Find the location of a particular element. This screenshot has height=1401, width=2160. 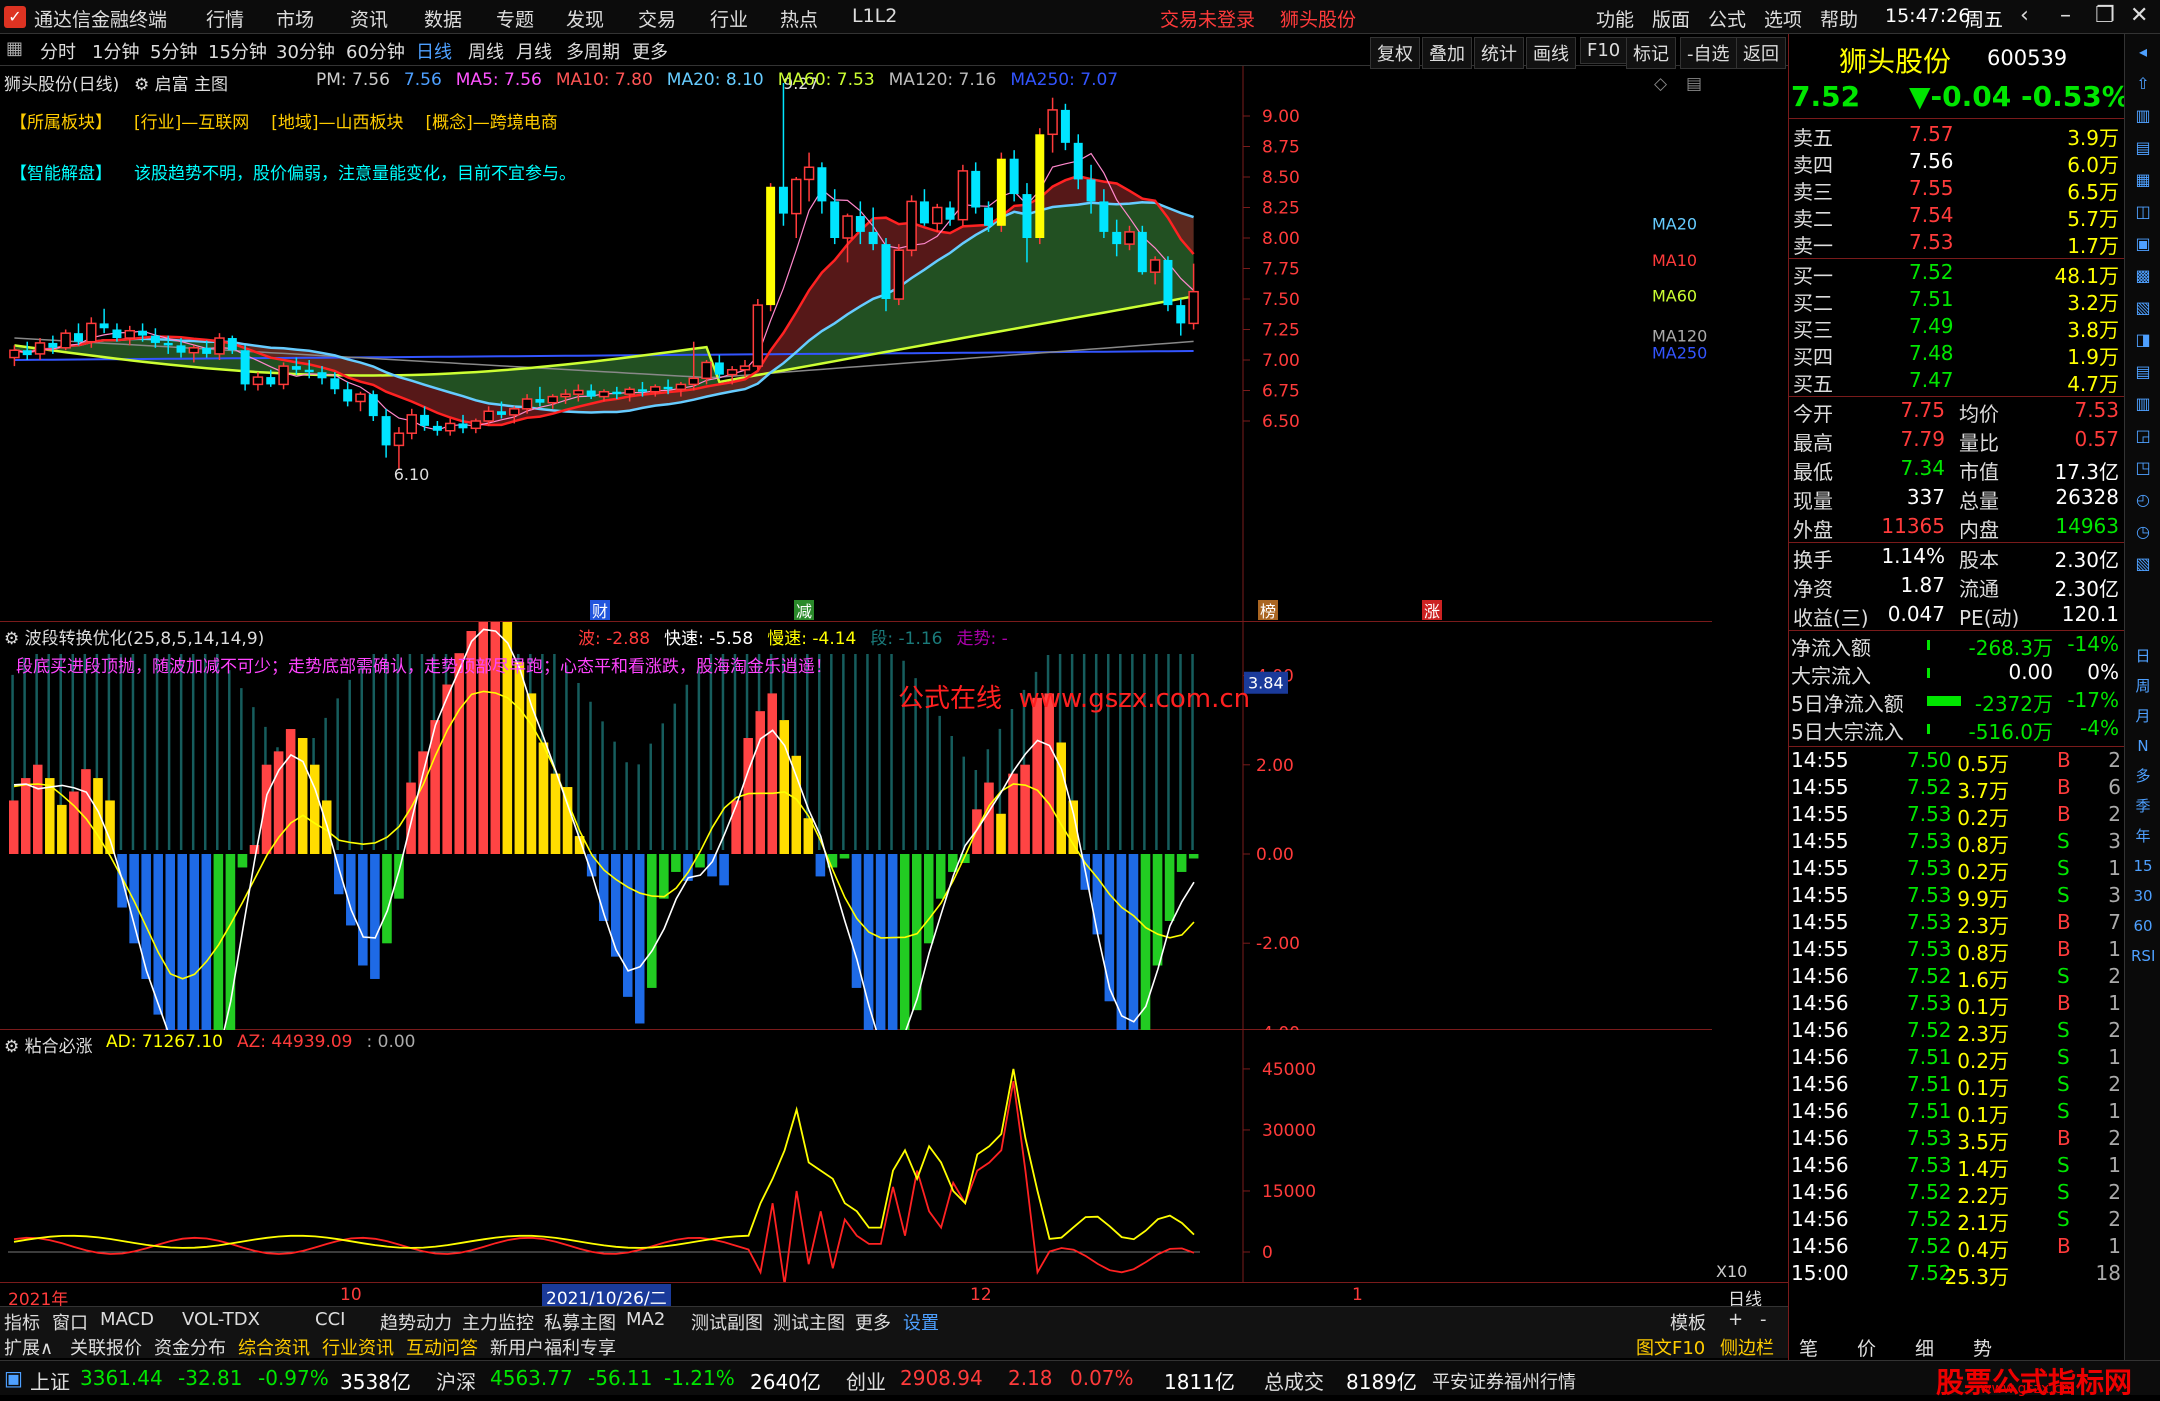

tool-5: 标记 is located at coordinates (1651, 53).